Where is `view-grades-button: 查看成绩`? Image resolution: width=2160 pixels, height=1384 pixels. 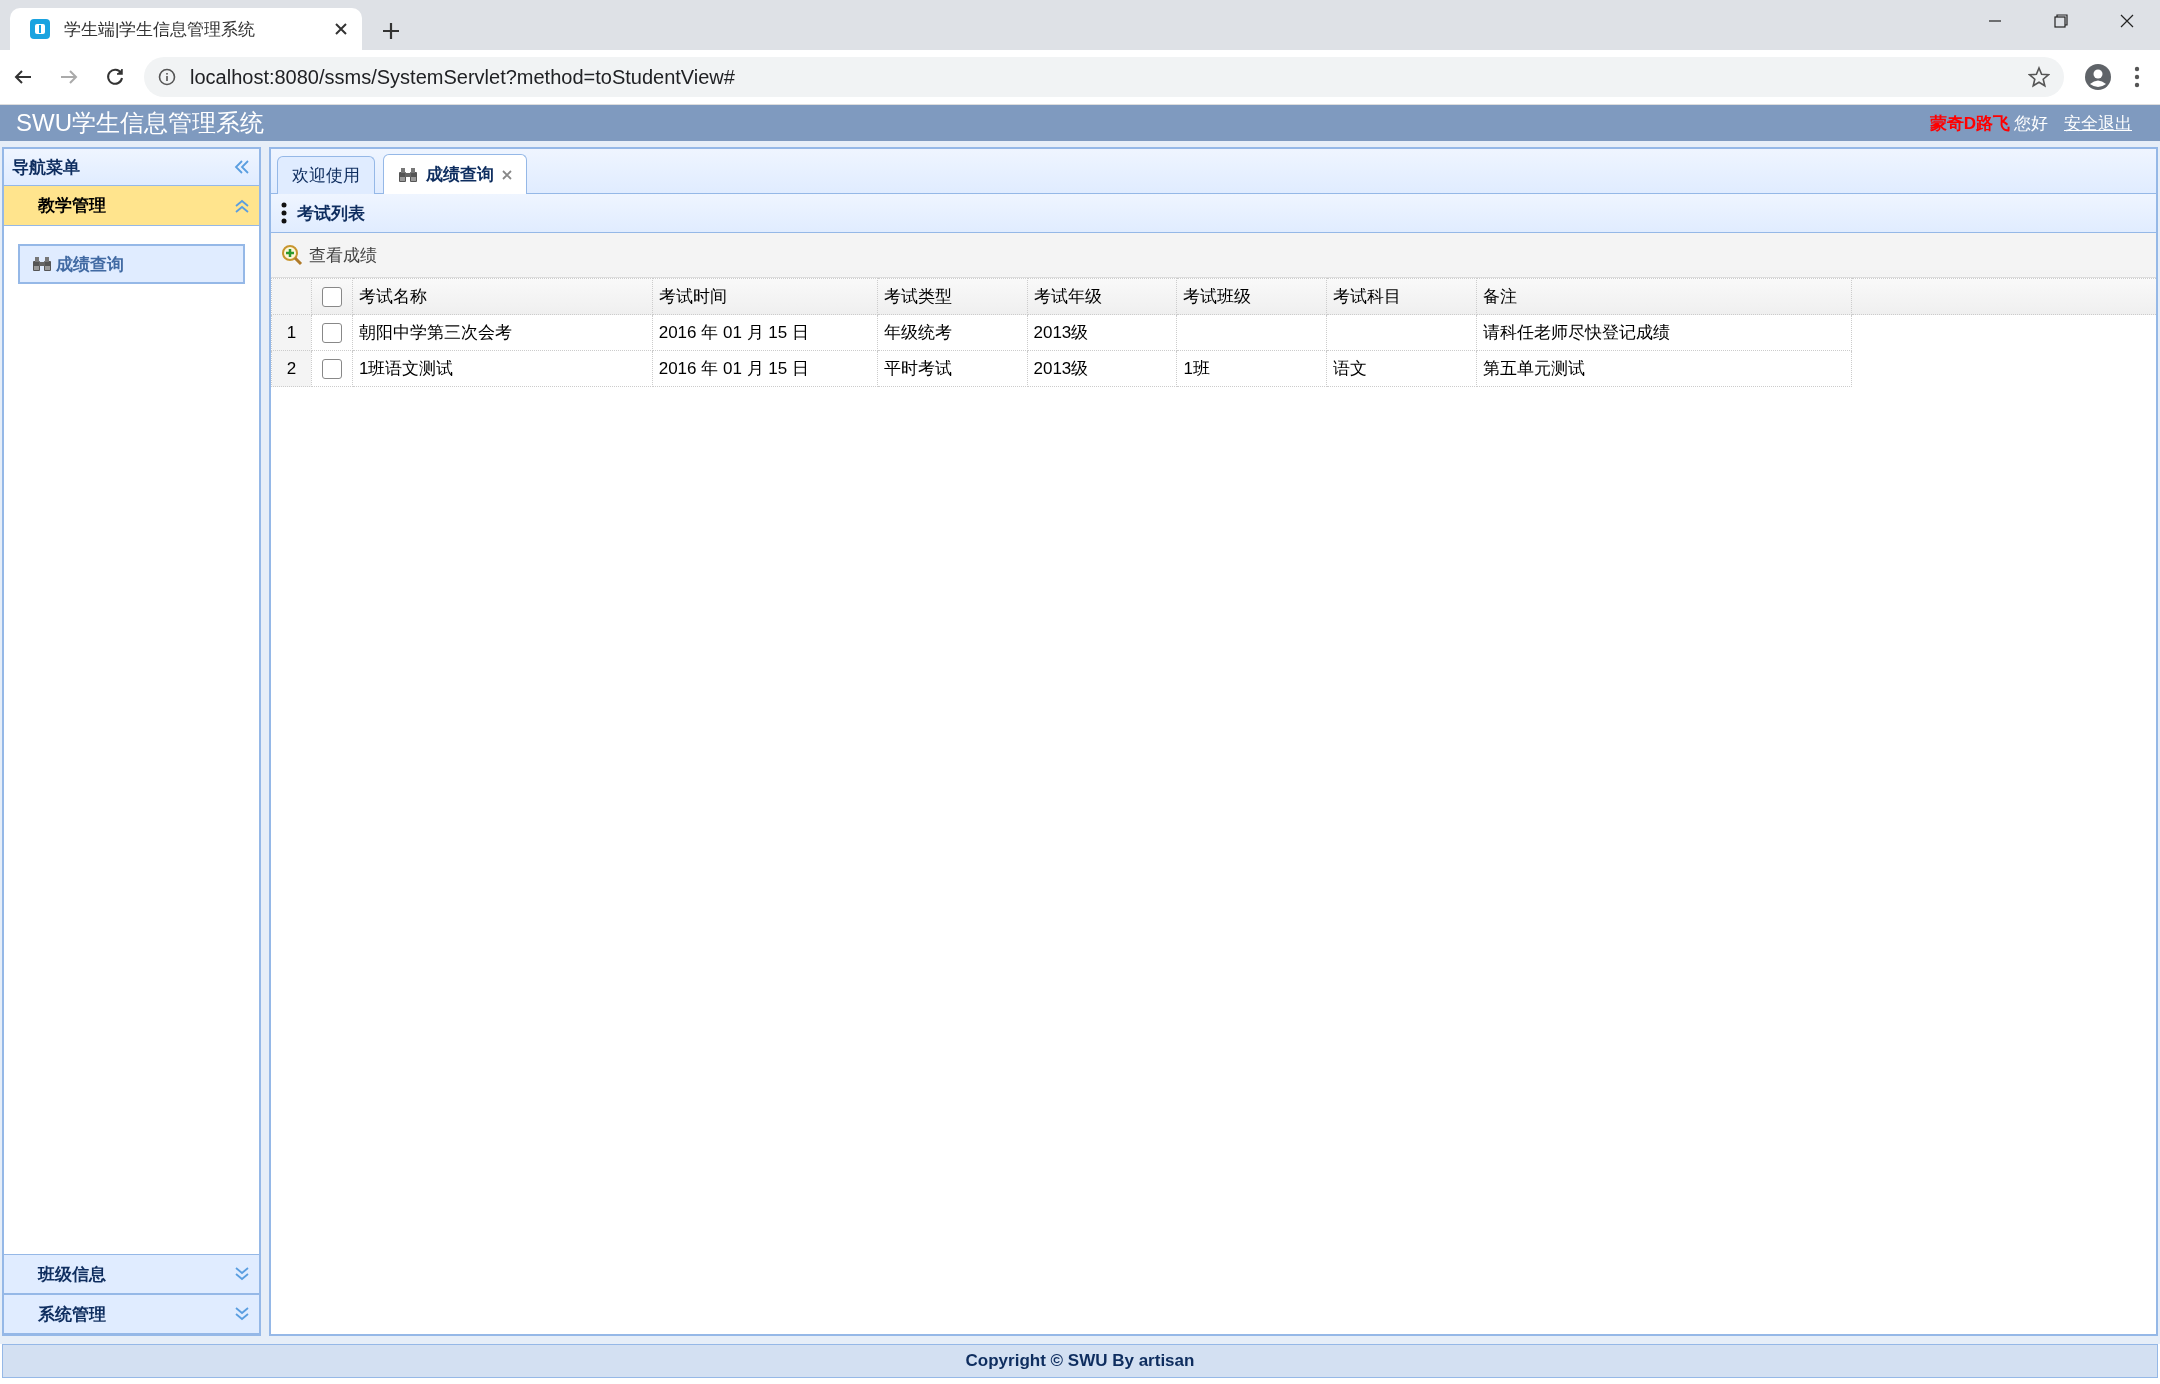 view-grades-button: 查看成绩 is located at coordinates (329, 255).